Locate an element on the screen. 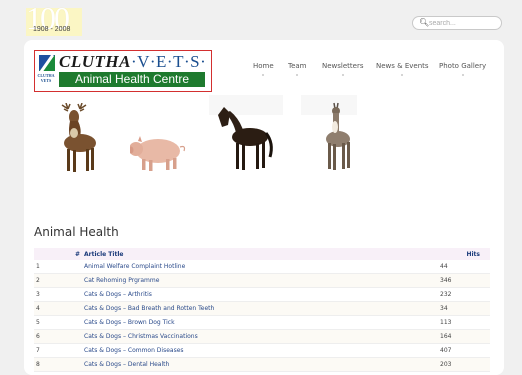  nav-item-photo-gallery: Photo Gallery is located at coordinates (462, 69).